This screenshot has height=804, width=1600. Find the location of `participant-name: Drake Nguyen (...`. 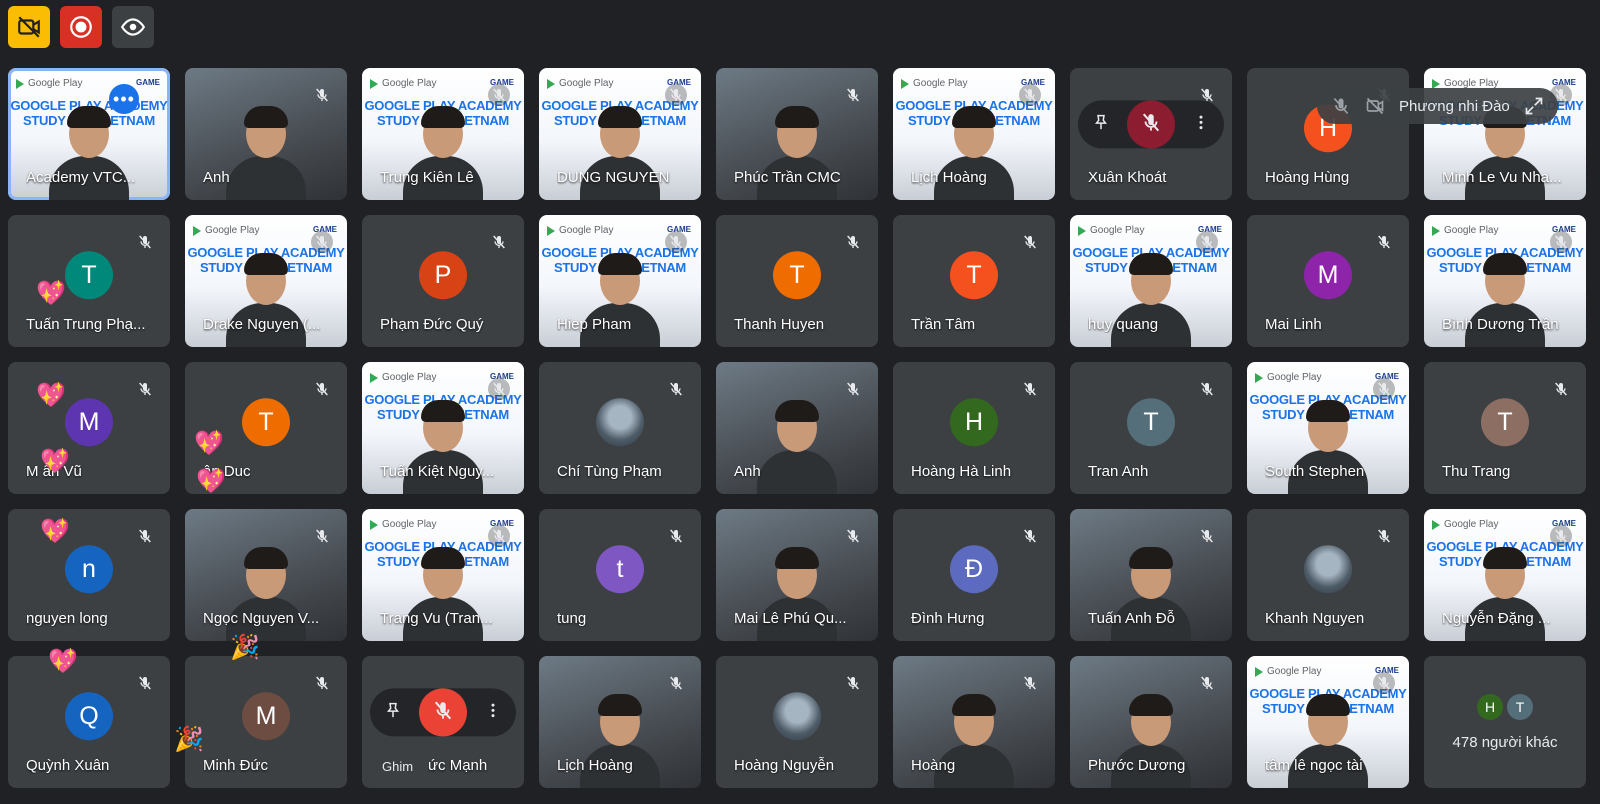

participant-name: Drake Nguyen (... is located at coordinates (262, 324).